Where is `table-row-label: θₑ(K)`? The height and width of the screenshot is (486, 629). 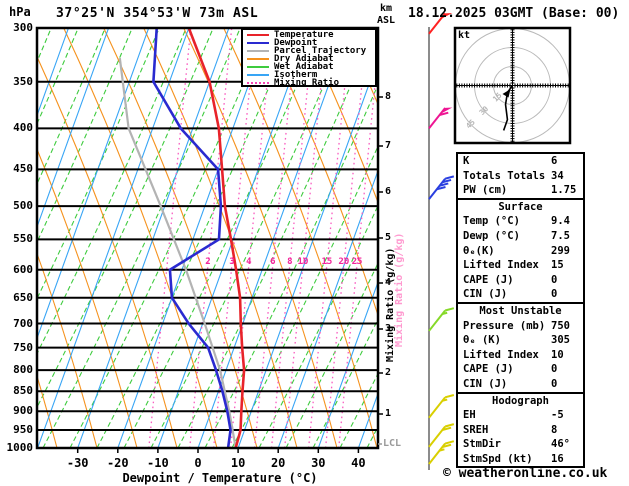 table-row-label: θₑ(K) is located at coordinates (479, 250).